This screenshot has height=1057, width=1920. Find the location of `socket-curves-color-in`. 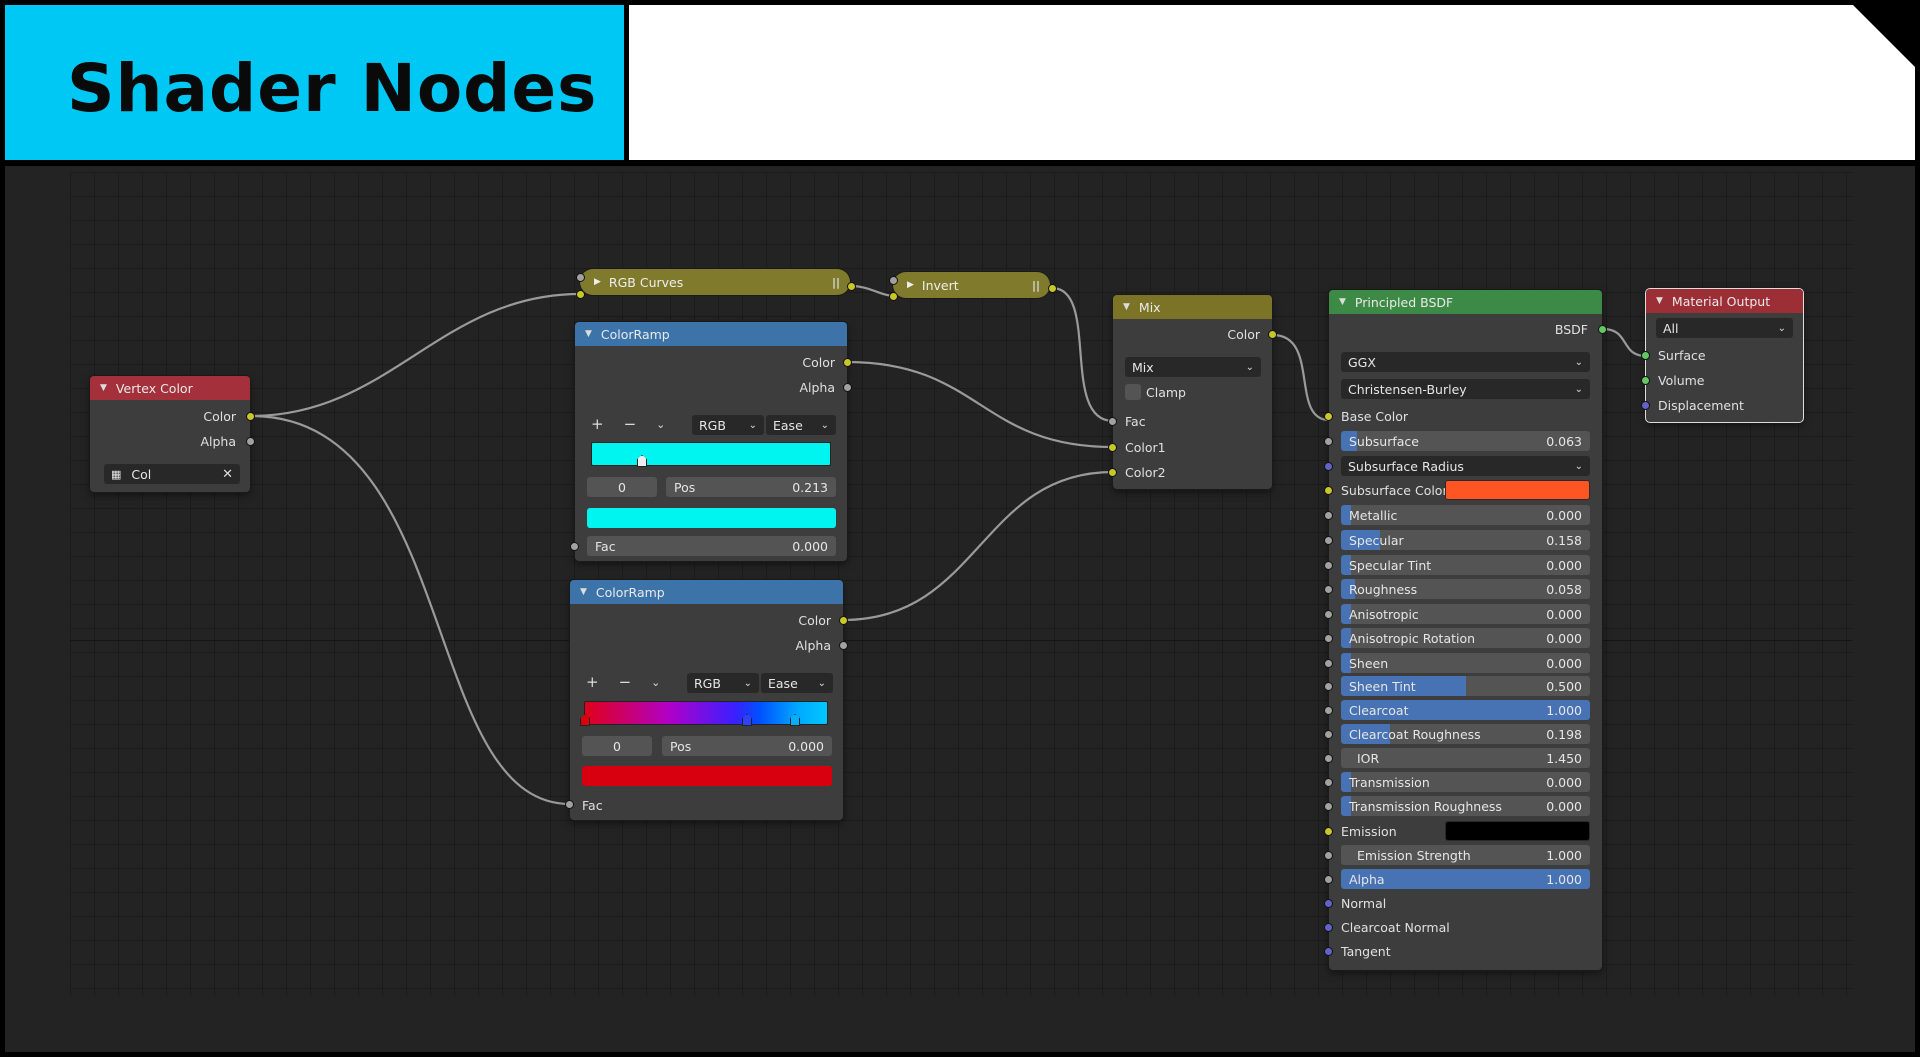

socket-curves-color-in is located at coordinates (580, 294).